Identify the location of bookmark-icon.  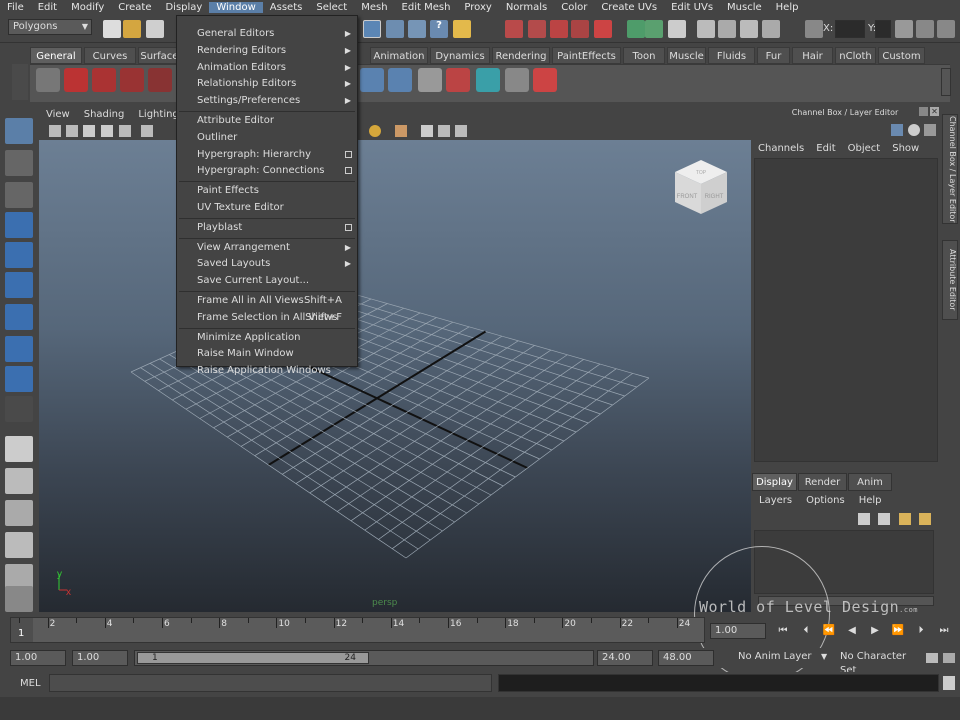
(89, 131).